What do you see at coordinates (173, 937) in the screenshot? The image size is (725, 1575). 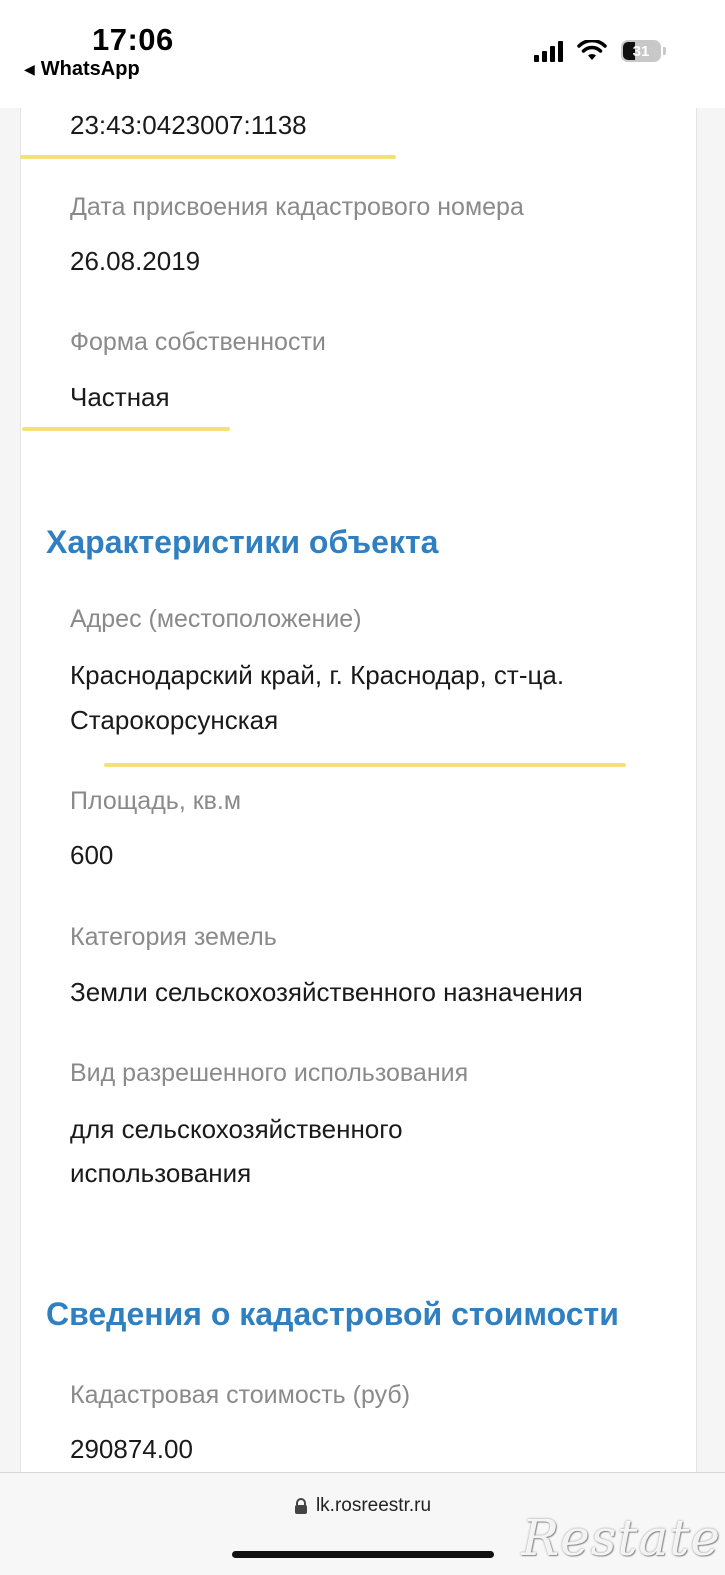 I see `land-category-label: Категория земель` at bounding box center [173, 937].